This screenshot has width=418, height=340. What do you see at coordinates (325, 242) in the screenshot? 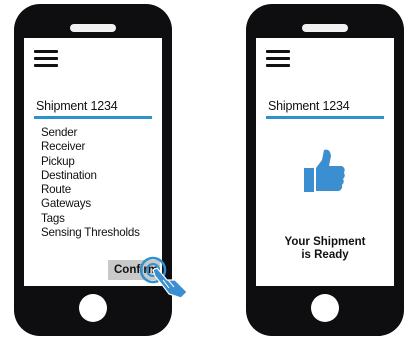
I see `ready-line-1: Your Shipment` at bounding box center [325, 242].